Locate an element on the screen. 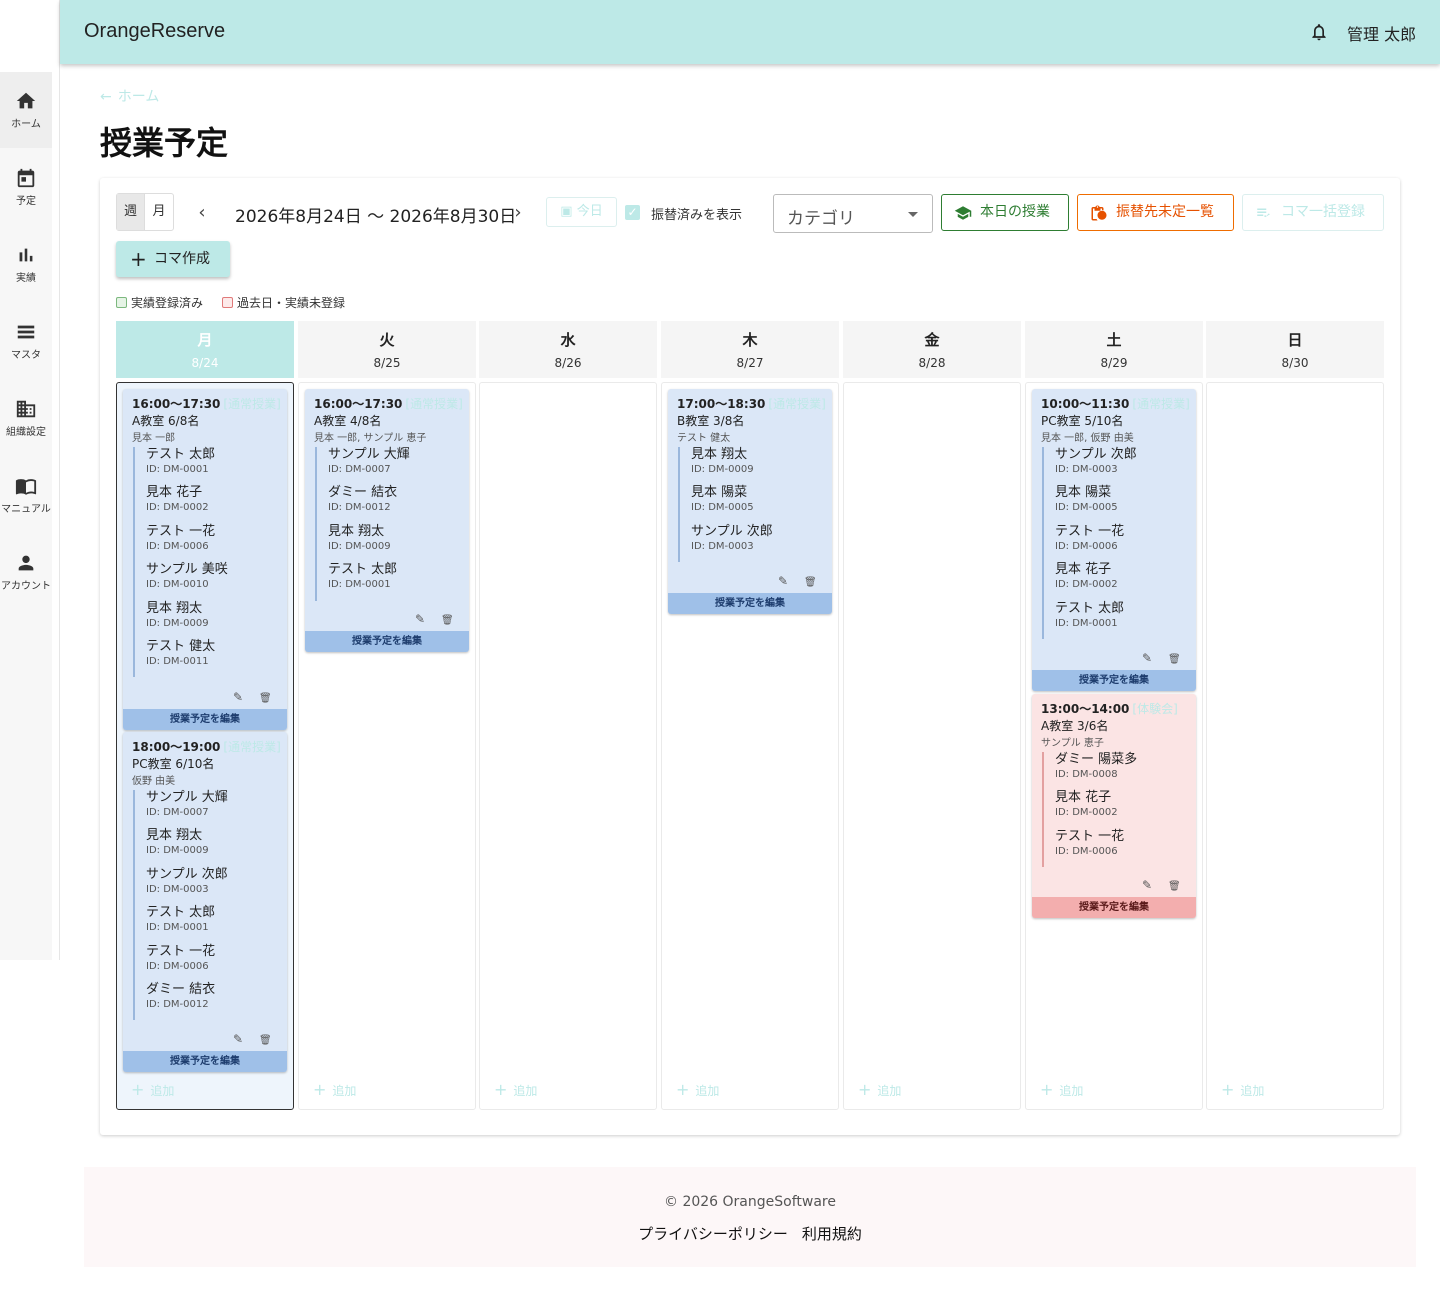 This screenshot has width=1440, height=1292. sidebar-item-org: 組織設定 is located at coordinates (26, 418).